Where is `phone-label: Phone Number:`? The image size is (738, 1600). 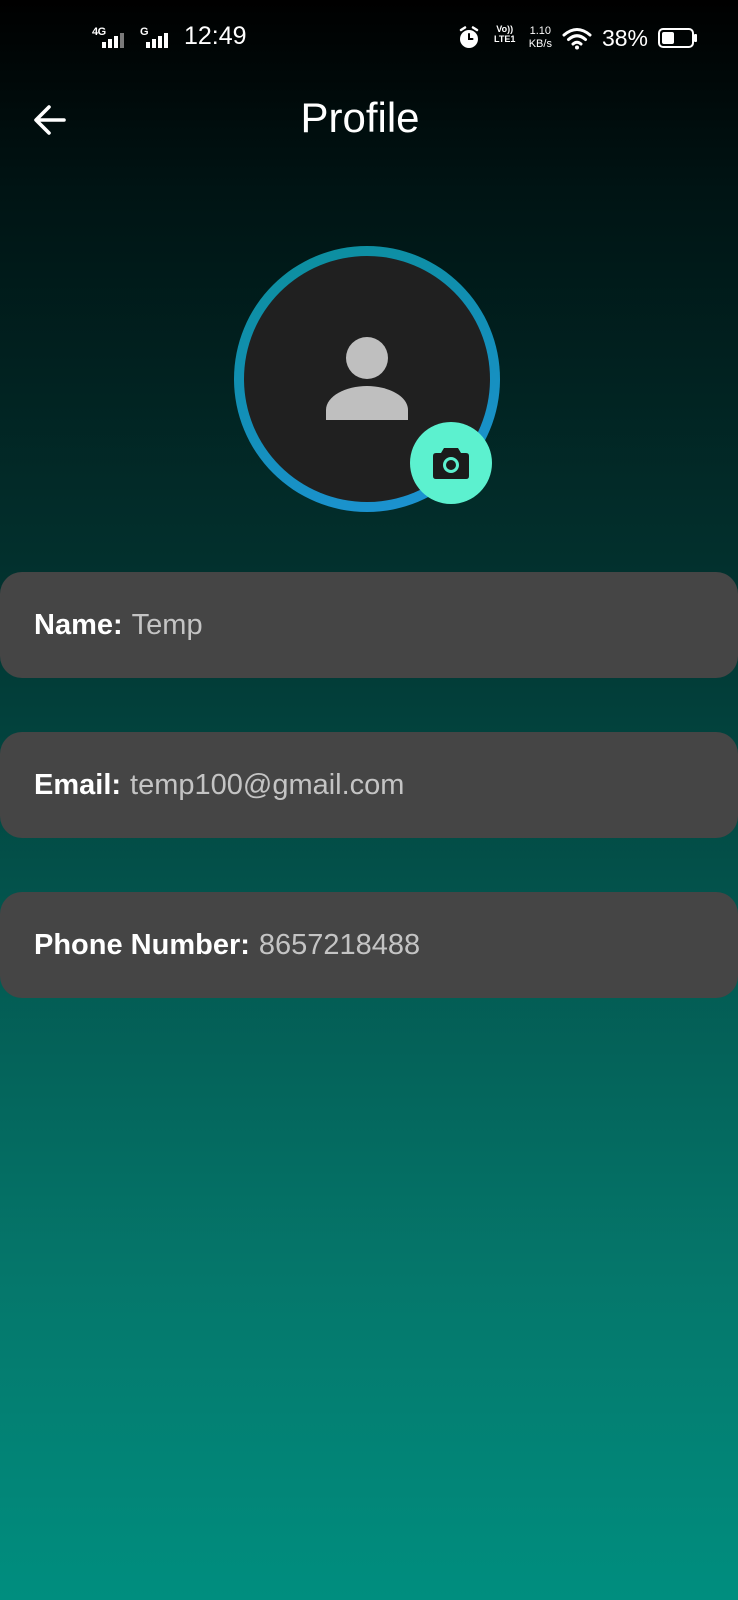 phone-label: Phone Number: is located at coordinates (142, 944).